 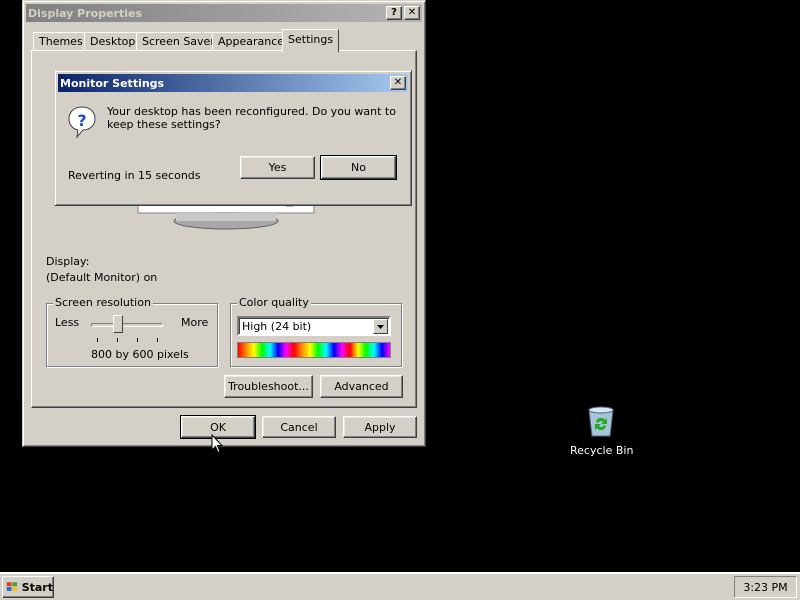 What do you see at coordinates (251, 41) in the screenshot?
I see `tab-appearance: Appearance` at bounding box center [251, 41].